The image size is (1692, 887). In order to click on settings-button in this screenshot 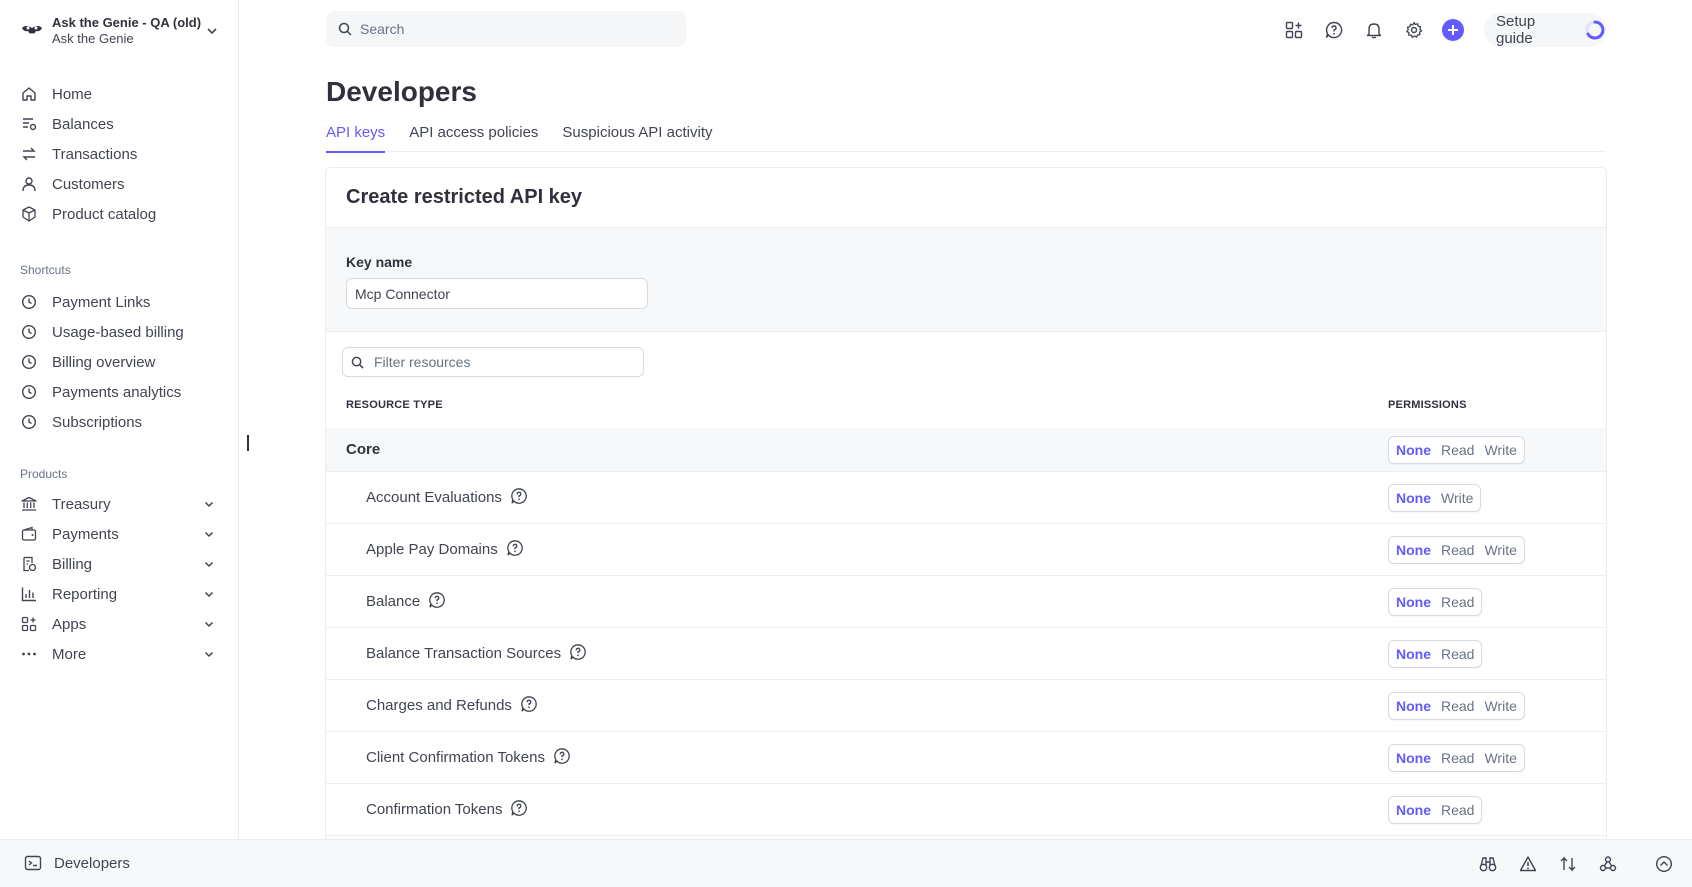, I will do `click(1414, 30)`.